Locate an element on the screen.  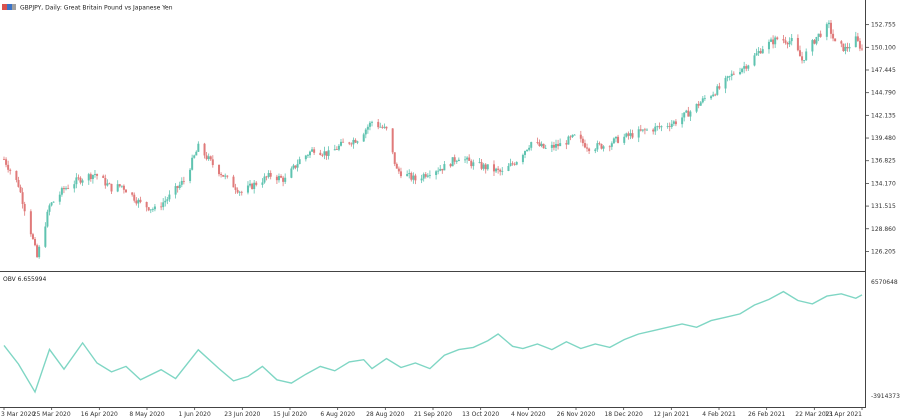
time-tick-label: 21 Sep 2020 is located at coordinates (433, 414).